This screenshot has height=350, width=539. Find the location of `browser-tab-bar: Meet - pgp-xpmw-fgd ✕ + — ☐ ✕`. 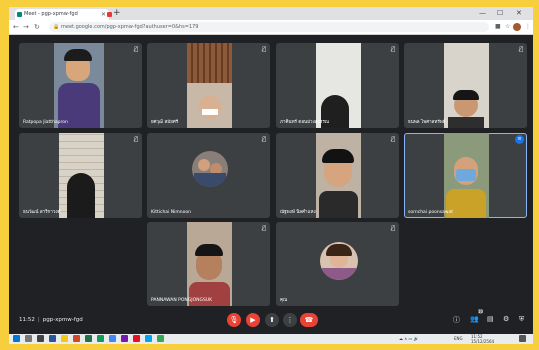

browser-tab-bar: Meet - pgp-xpmw-fgd ✕ + — ☐ ✕ is located at coordinates (271, 13).